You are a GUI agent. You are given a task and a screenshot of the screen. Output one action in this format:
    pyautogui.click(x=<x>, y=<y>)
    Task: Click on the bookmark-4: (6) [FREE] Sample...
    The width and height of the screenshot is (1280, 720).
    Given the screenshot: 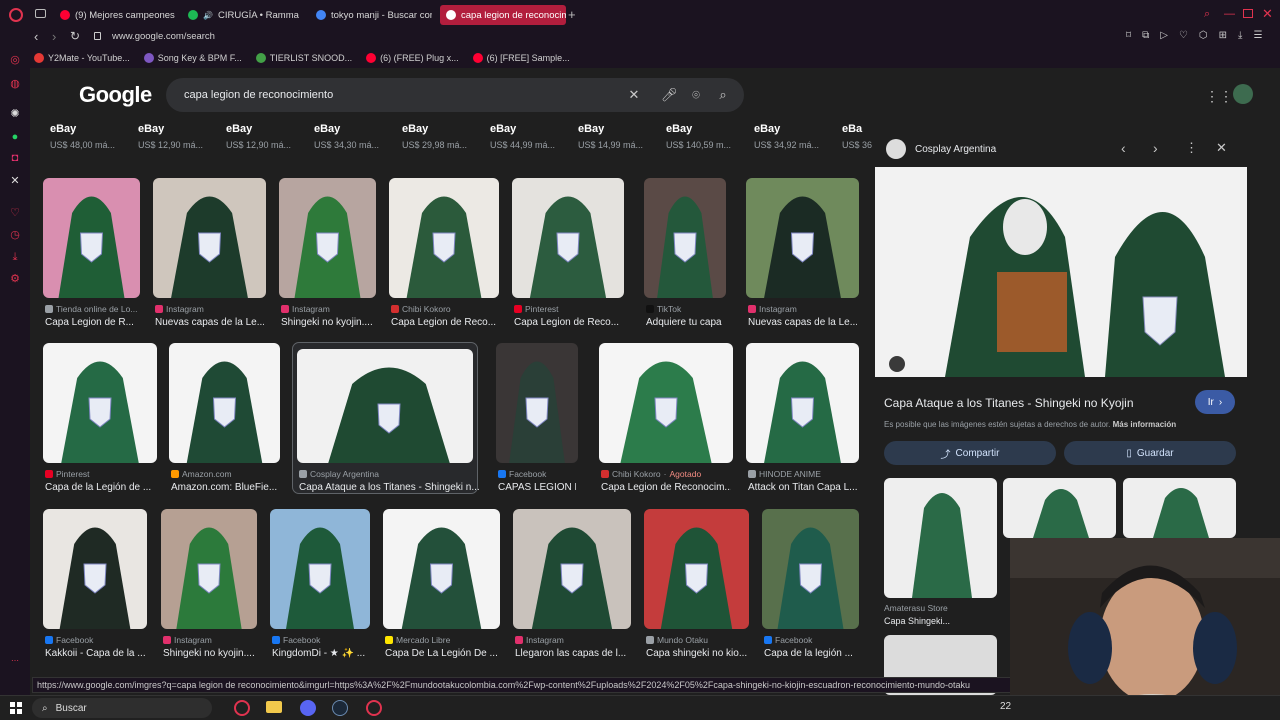 What is the action you would take?
    pyautogui.click(x=521, y=58)
    